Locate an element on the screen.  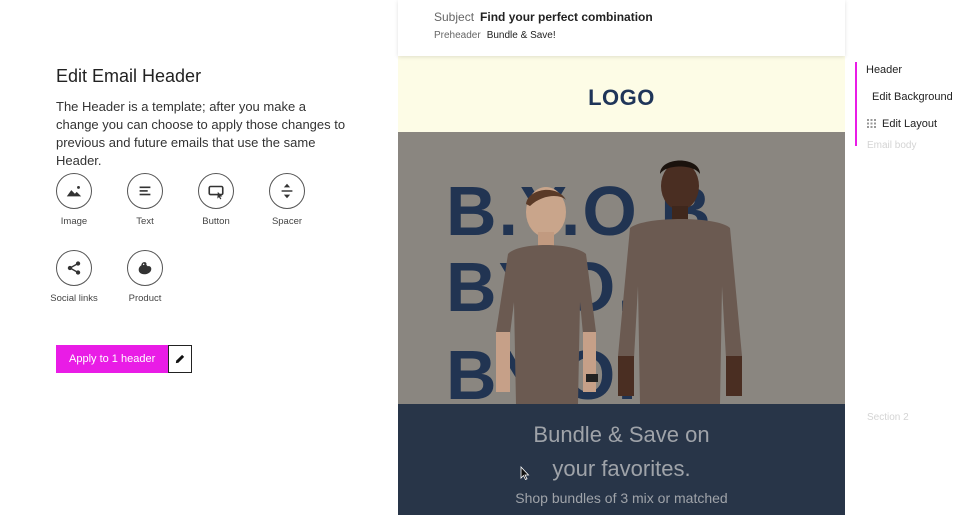
mouse-cursor-icon is located at coordinates (525, 473).